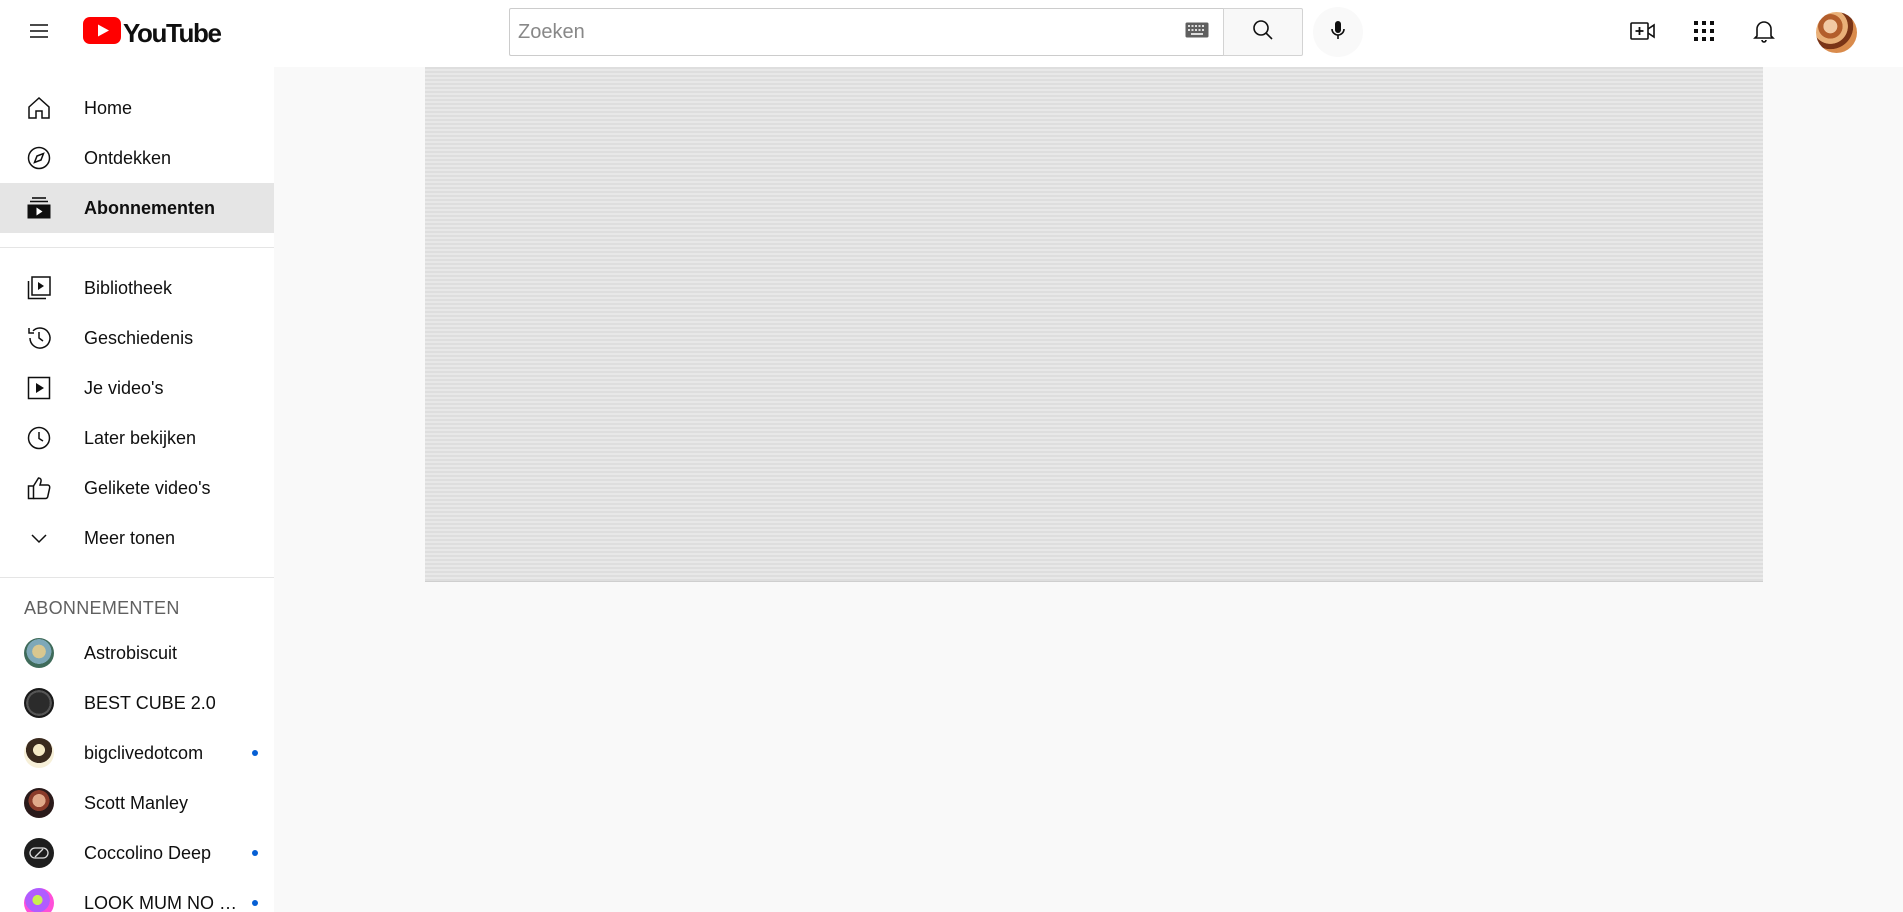 This screenshot has height=912, width=1903. What do you see at coordinates (843, 32) in the screenshot?
I see `search-input` at bounding box center [843, 32].